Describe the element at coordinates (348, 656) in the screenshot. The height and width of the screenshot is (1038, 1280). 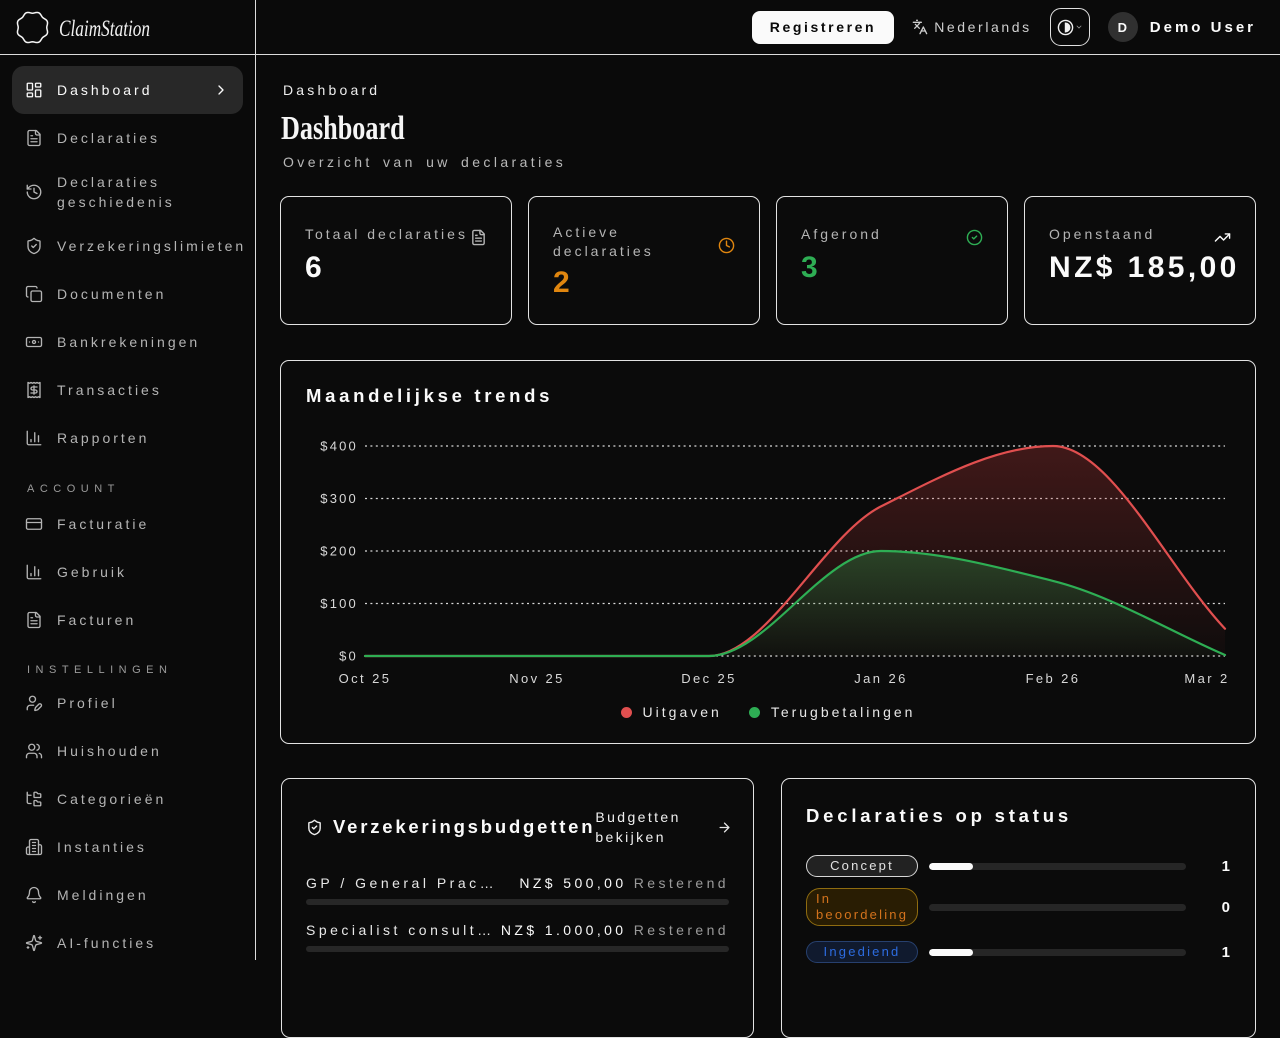
I see `svg-text: $0` at that location.